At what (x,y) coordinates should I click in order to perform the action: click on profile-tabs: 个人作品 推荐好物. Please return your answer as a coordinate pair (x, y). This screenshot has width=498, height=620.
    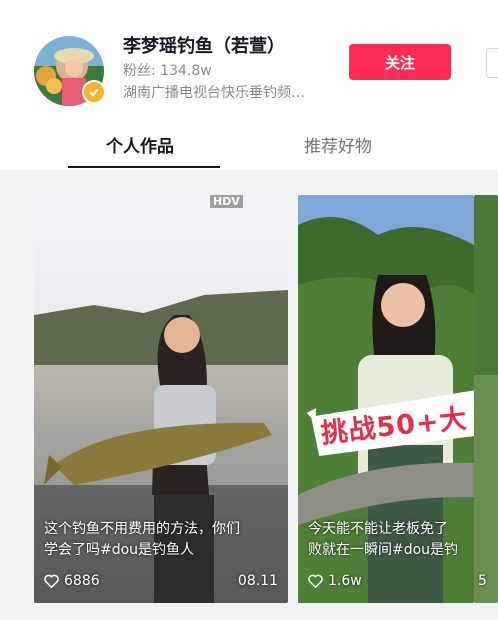
    Looking at the image, I should click on (249, 144).